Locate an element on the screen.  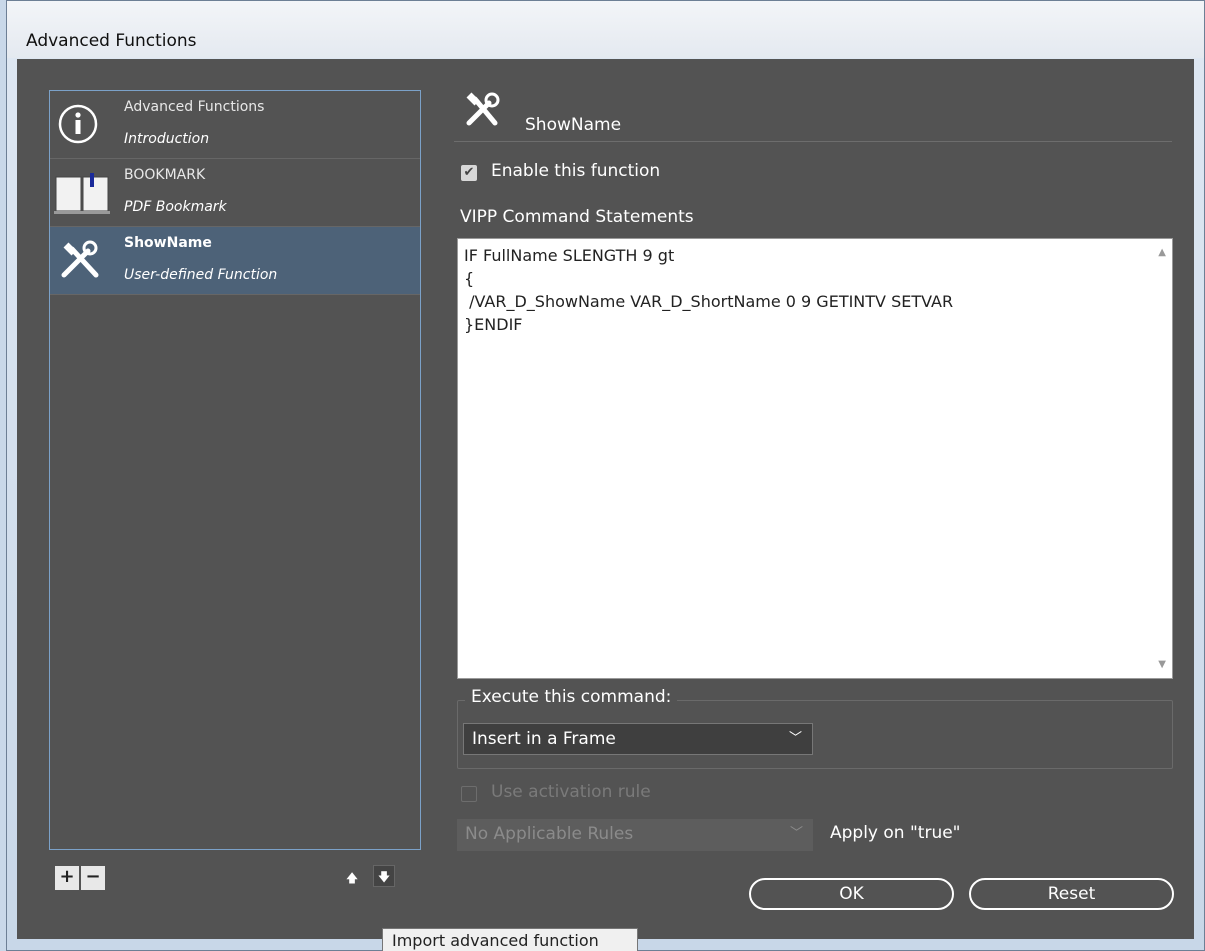
function-name: ShowName is located at coordinates (573, 125).